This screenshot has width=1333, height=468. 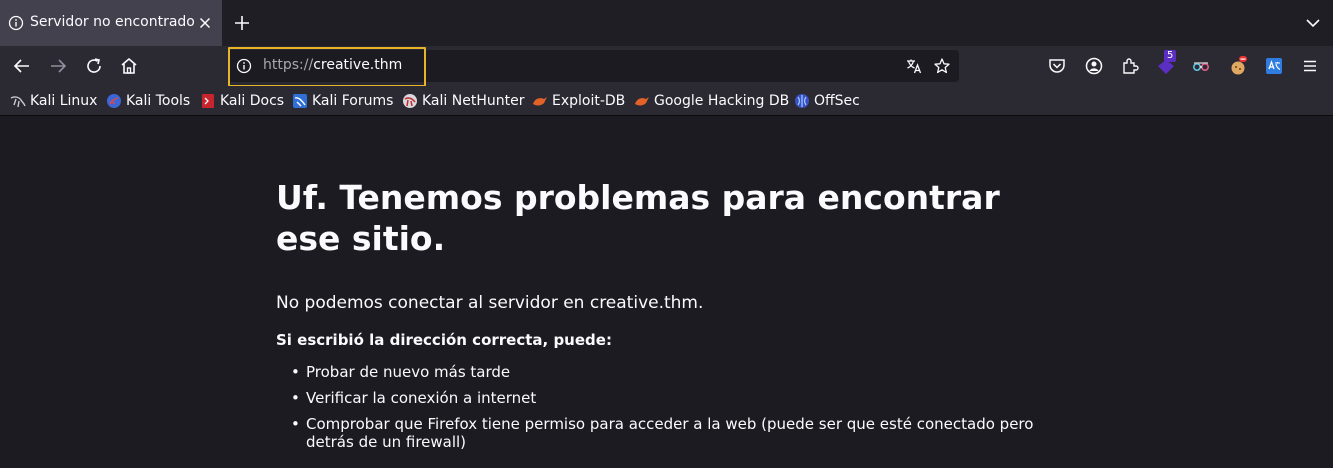 What do you see at coordinates (421, 398) in the screenshot?
I see `suggestion-text: Verificar la conexión a internet` at bounding box center [421, 398].